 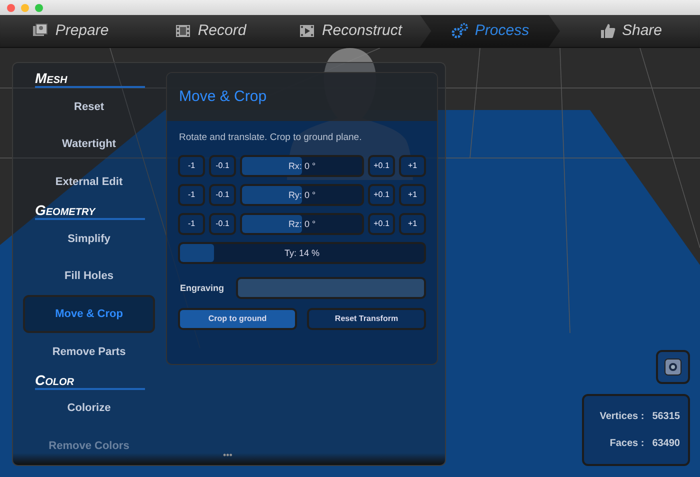 What do you see at coordinates (89, 239) in the screenshot?
I see `sidebar-item: Simplify` at bounding box center [89, 239].